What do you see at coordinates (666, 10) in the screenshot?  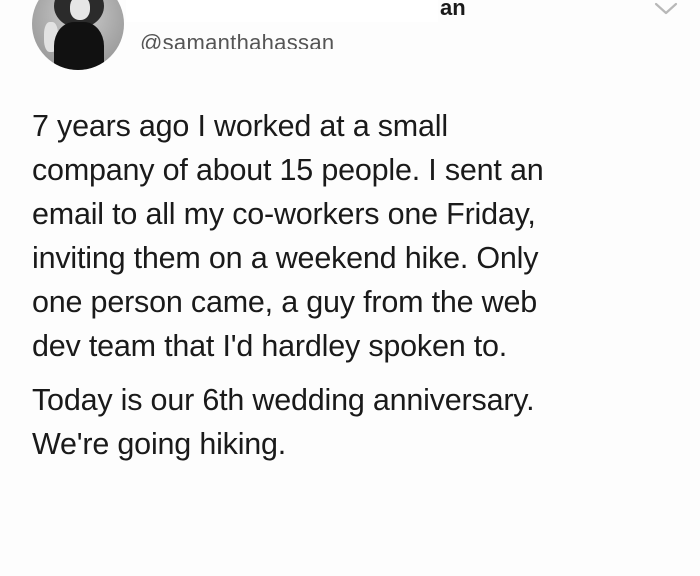 I see `chevron-down-icon` at bounding box center [666, 10].